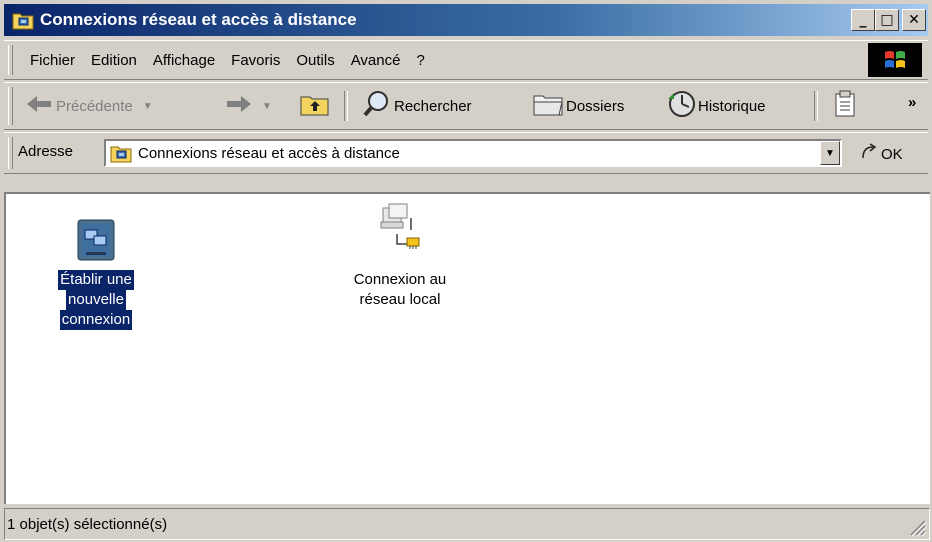  What do you see at coordinates (315, 60) in the screenshot?
I see `menu-outils: Outils` at bounding box center [315, 60].